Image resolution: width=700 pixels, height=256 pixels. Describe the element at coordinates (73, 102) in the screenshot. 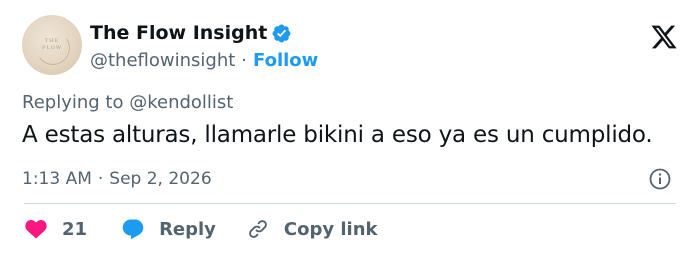

I see `replying-prefix: Replying to` at that location.